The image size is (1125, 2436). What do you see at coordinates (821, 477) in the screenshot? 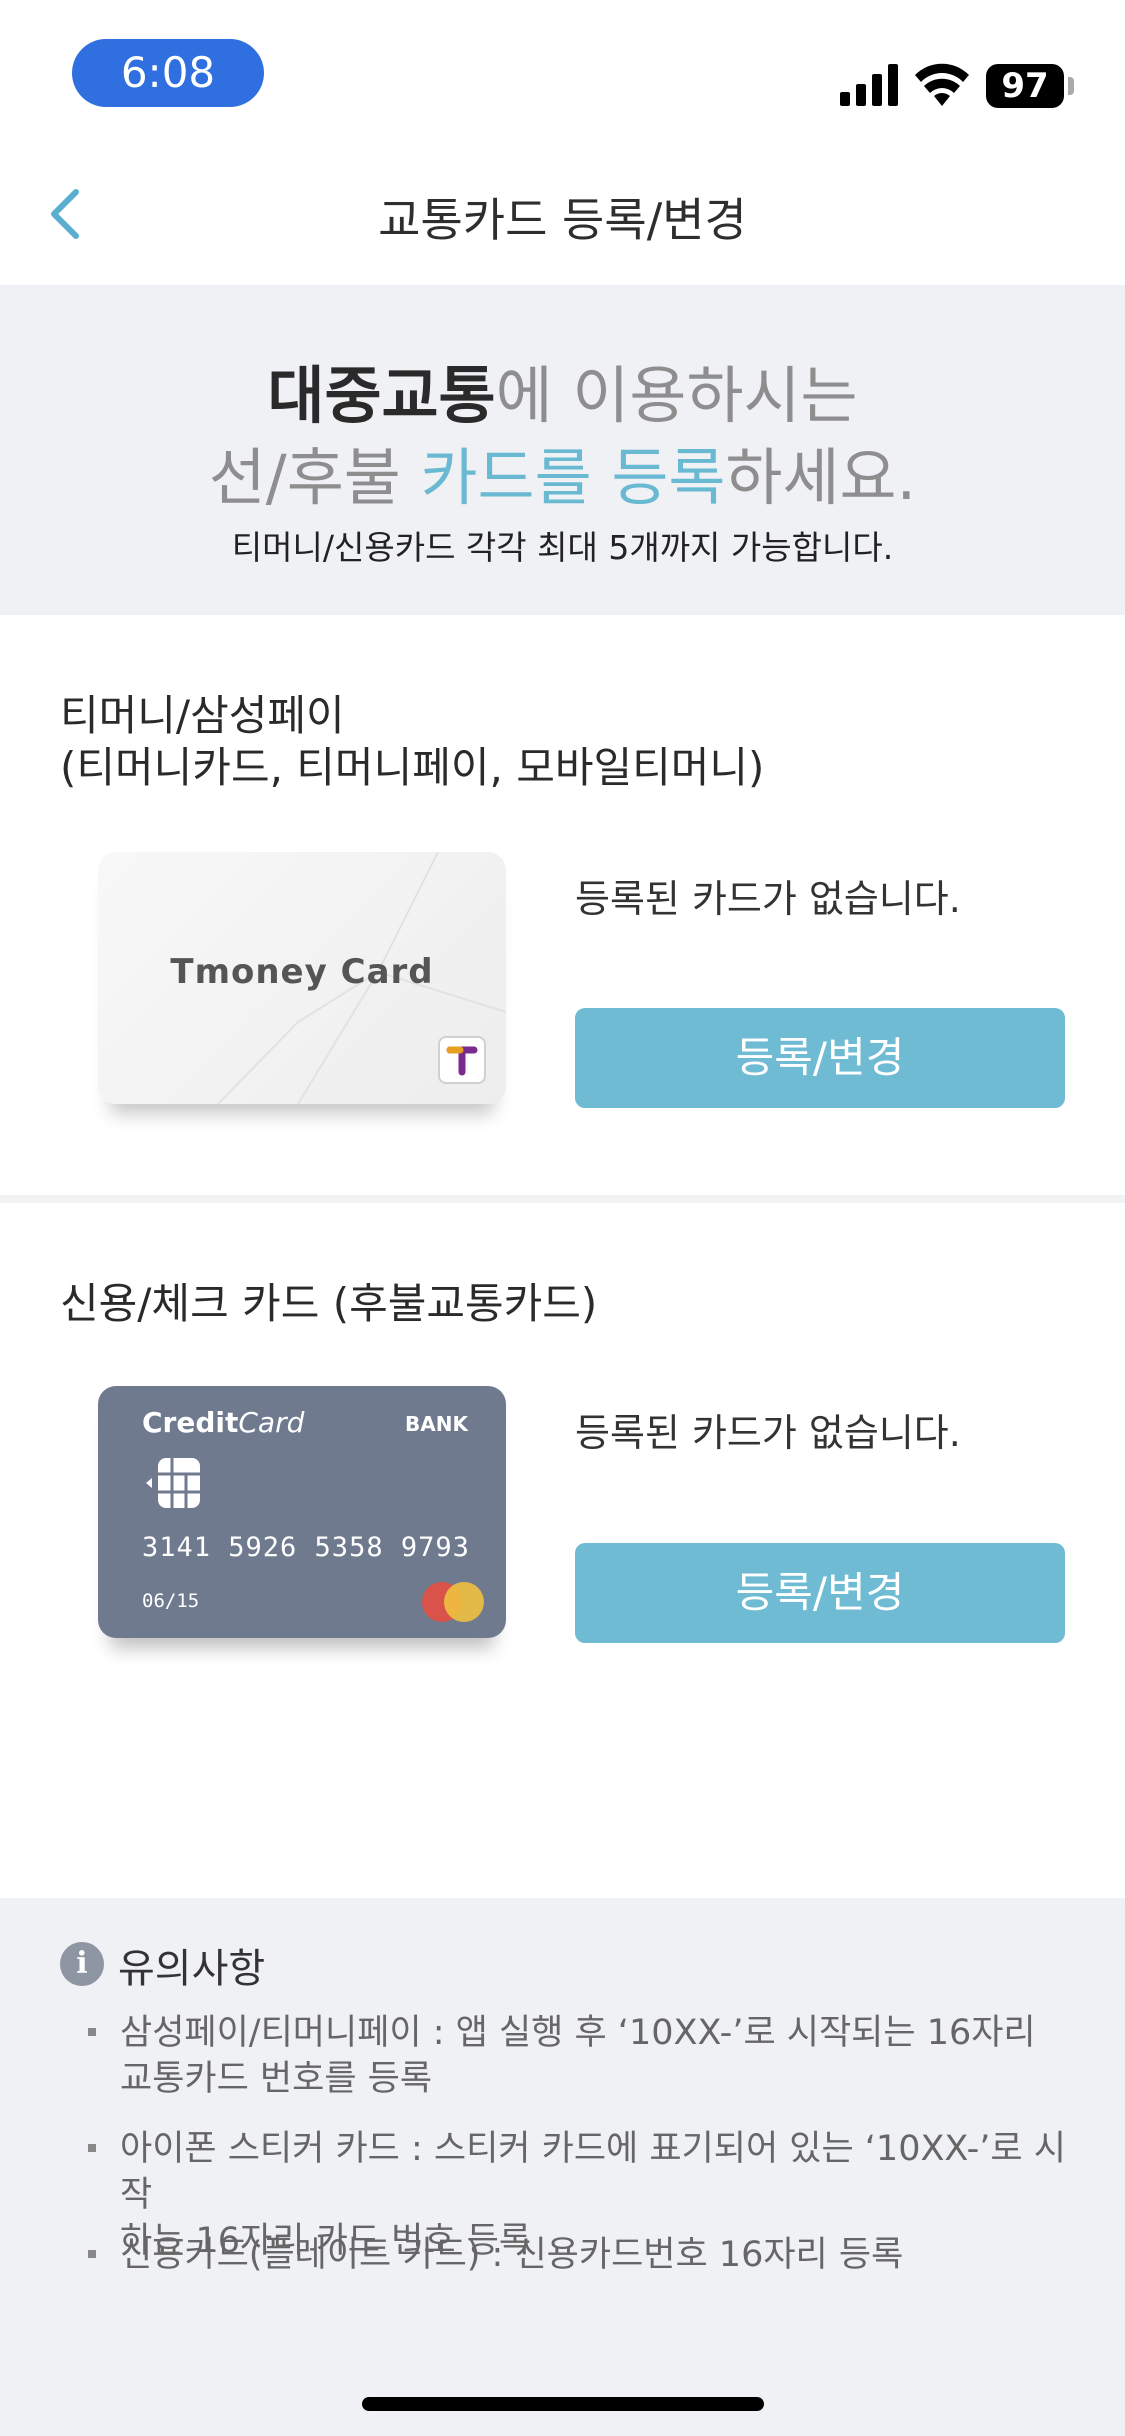
I see `hero-text: 하세요.` at bounding box center [821, 477].